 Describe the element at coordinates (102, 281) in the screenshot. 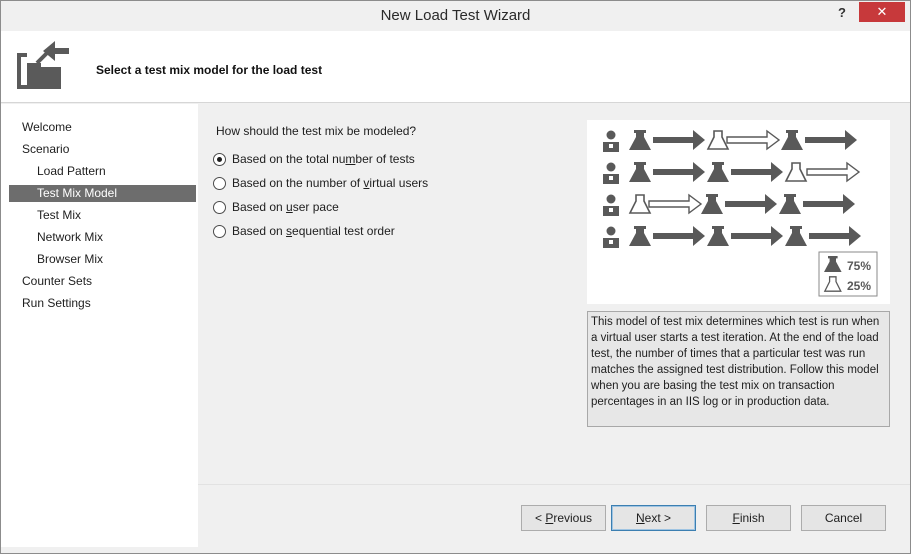

I see `nav-item-counter-sets: Counter Sets` at that location.